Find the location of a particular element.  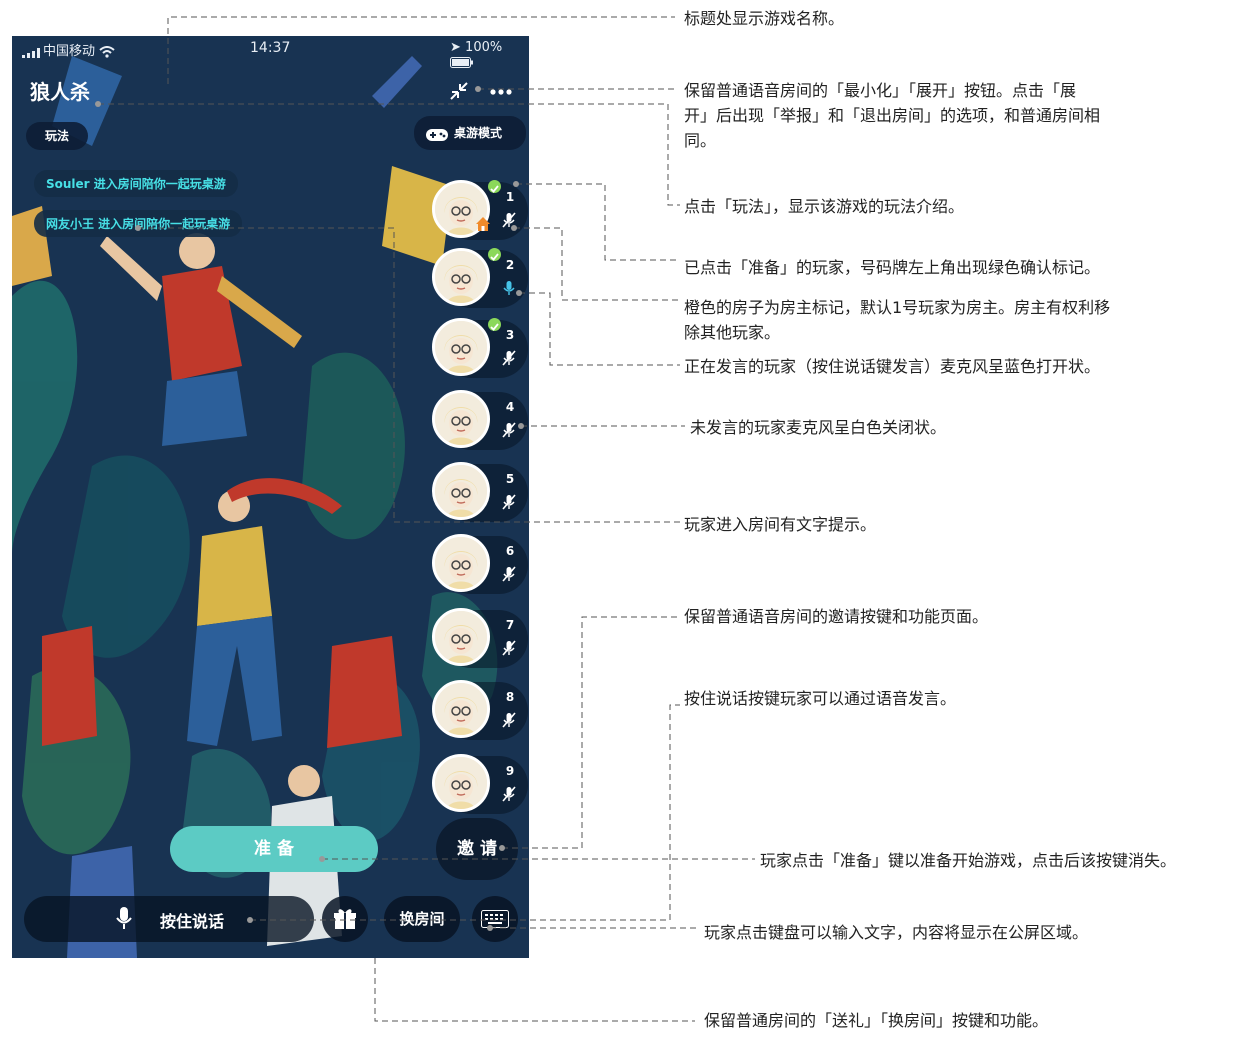

annotation-talk: 按住说话按键玩家可以通过语音发言。 is located at coordinates (820, 698).